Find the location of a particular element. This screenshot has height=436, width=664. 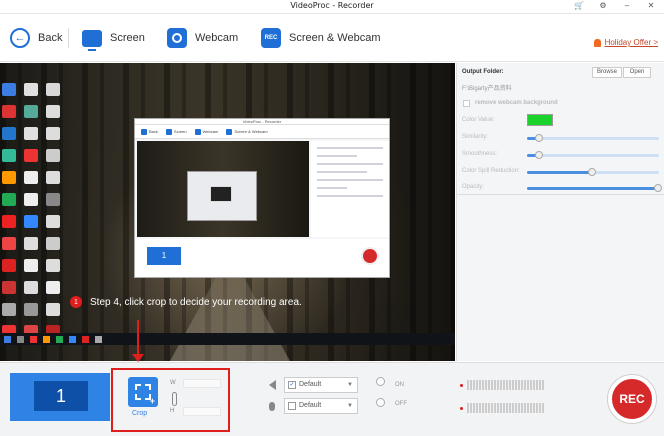

back-arrow-icon: ← is located at coordinates (20, 38).